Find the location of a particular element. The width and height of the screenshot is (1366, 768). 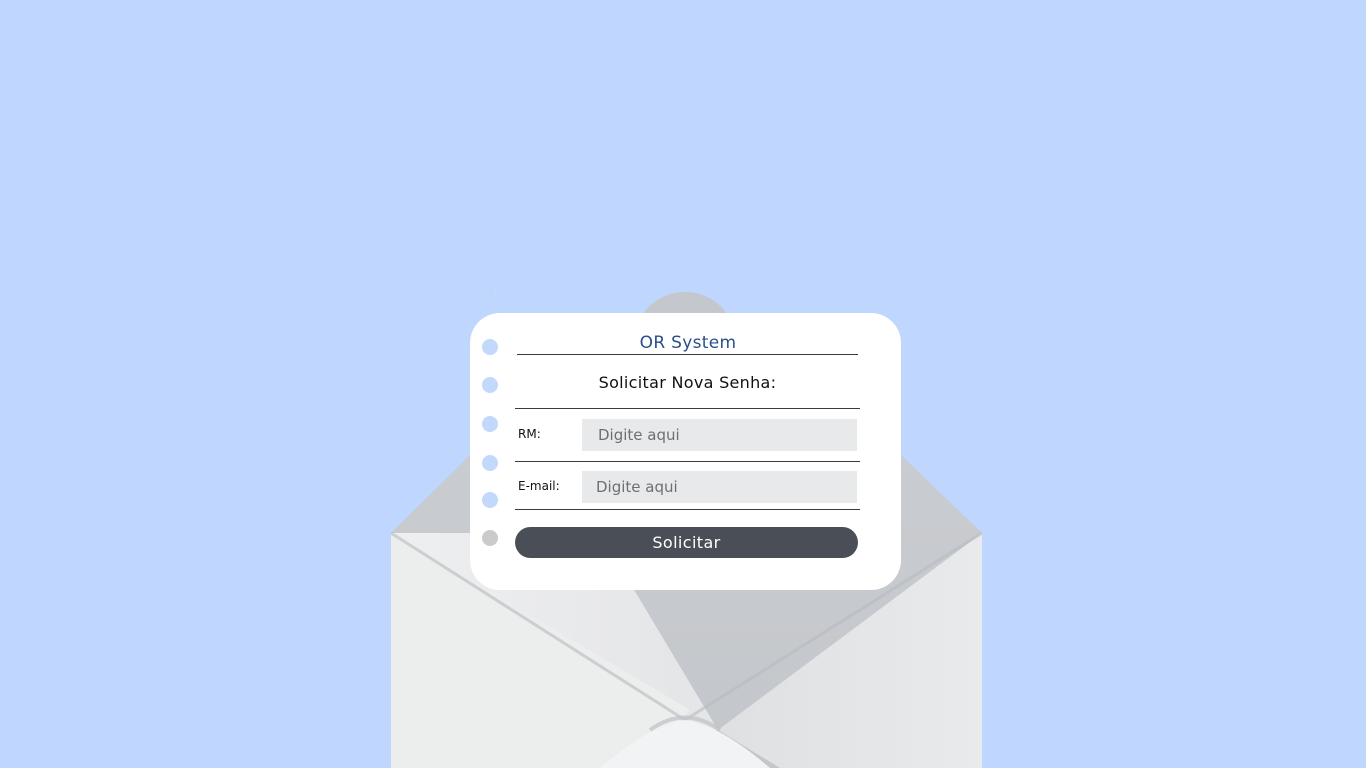

rm-divider is located at coordinates (687, 461).